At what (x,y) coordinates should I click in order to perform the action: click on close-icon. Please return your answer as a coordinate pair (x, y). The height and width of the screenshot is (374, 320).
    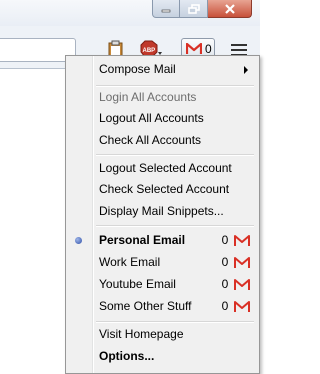
    Looking at the image, I should click on (229, 8).